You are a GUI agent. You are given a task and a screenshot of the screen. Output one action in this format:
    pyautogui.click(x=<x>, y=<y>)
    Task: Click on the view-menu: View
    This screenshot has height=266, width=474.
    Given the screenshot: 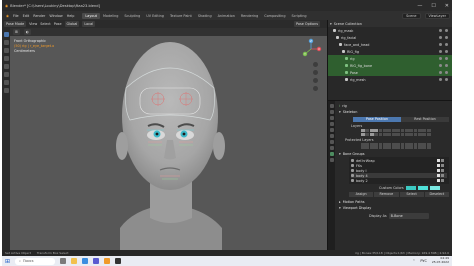 What is the action you would take?
    pyautogui.click(x=33, y=24)
    